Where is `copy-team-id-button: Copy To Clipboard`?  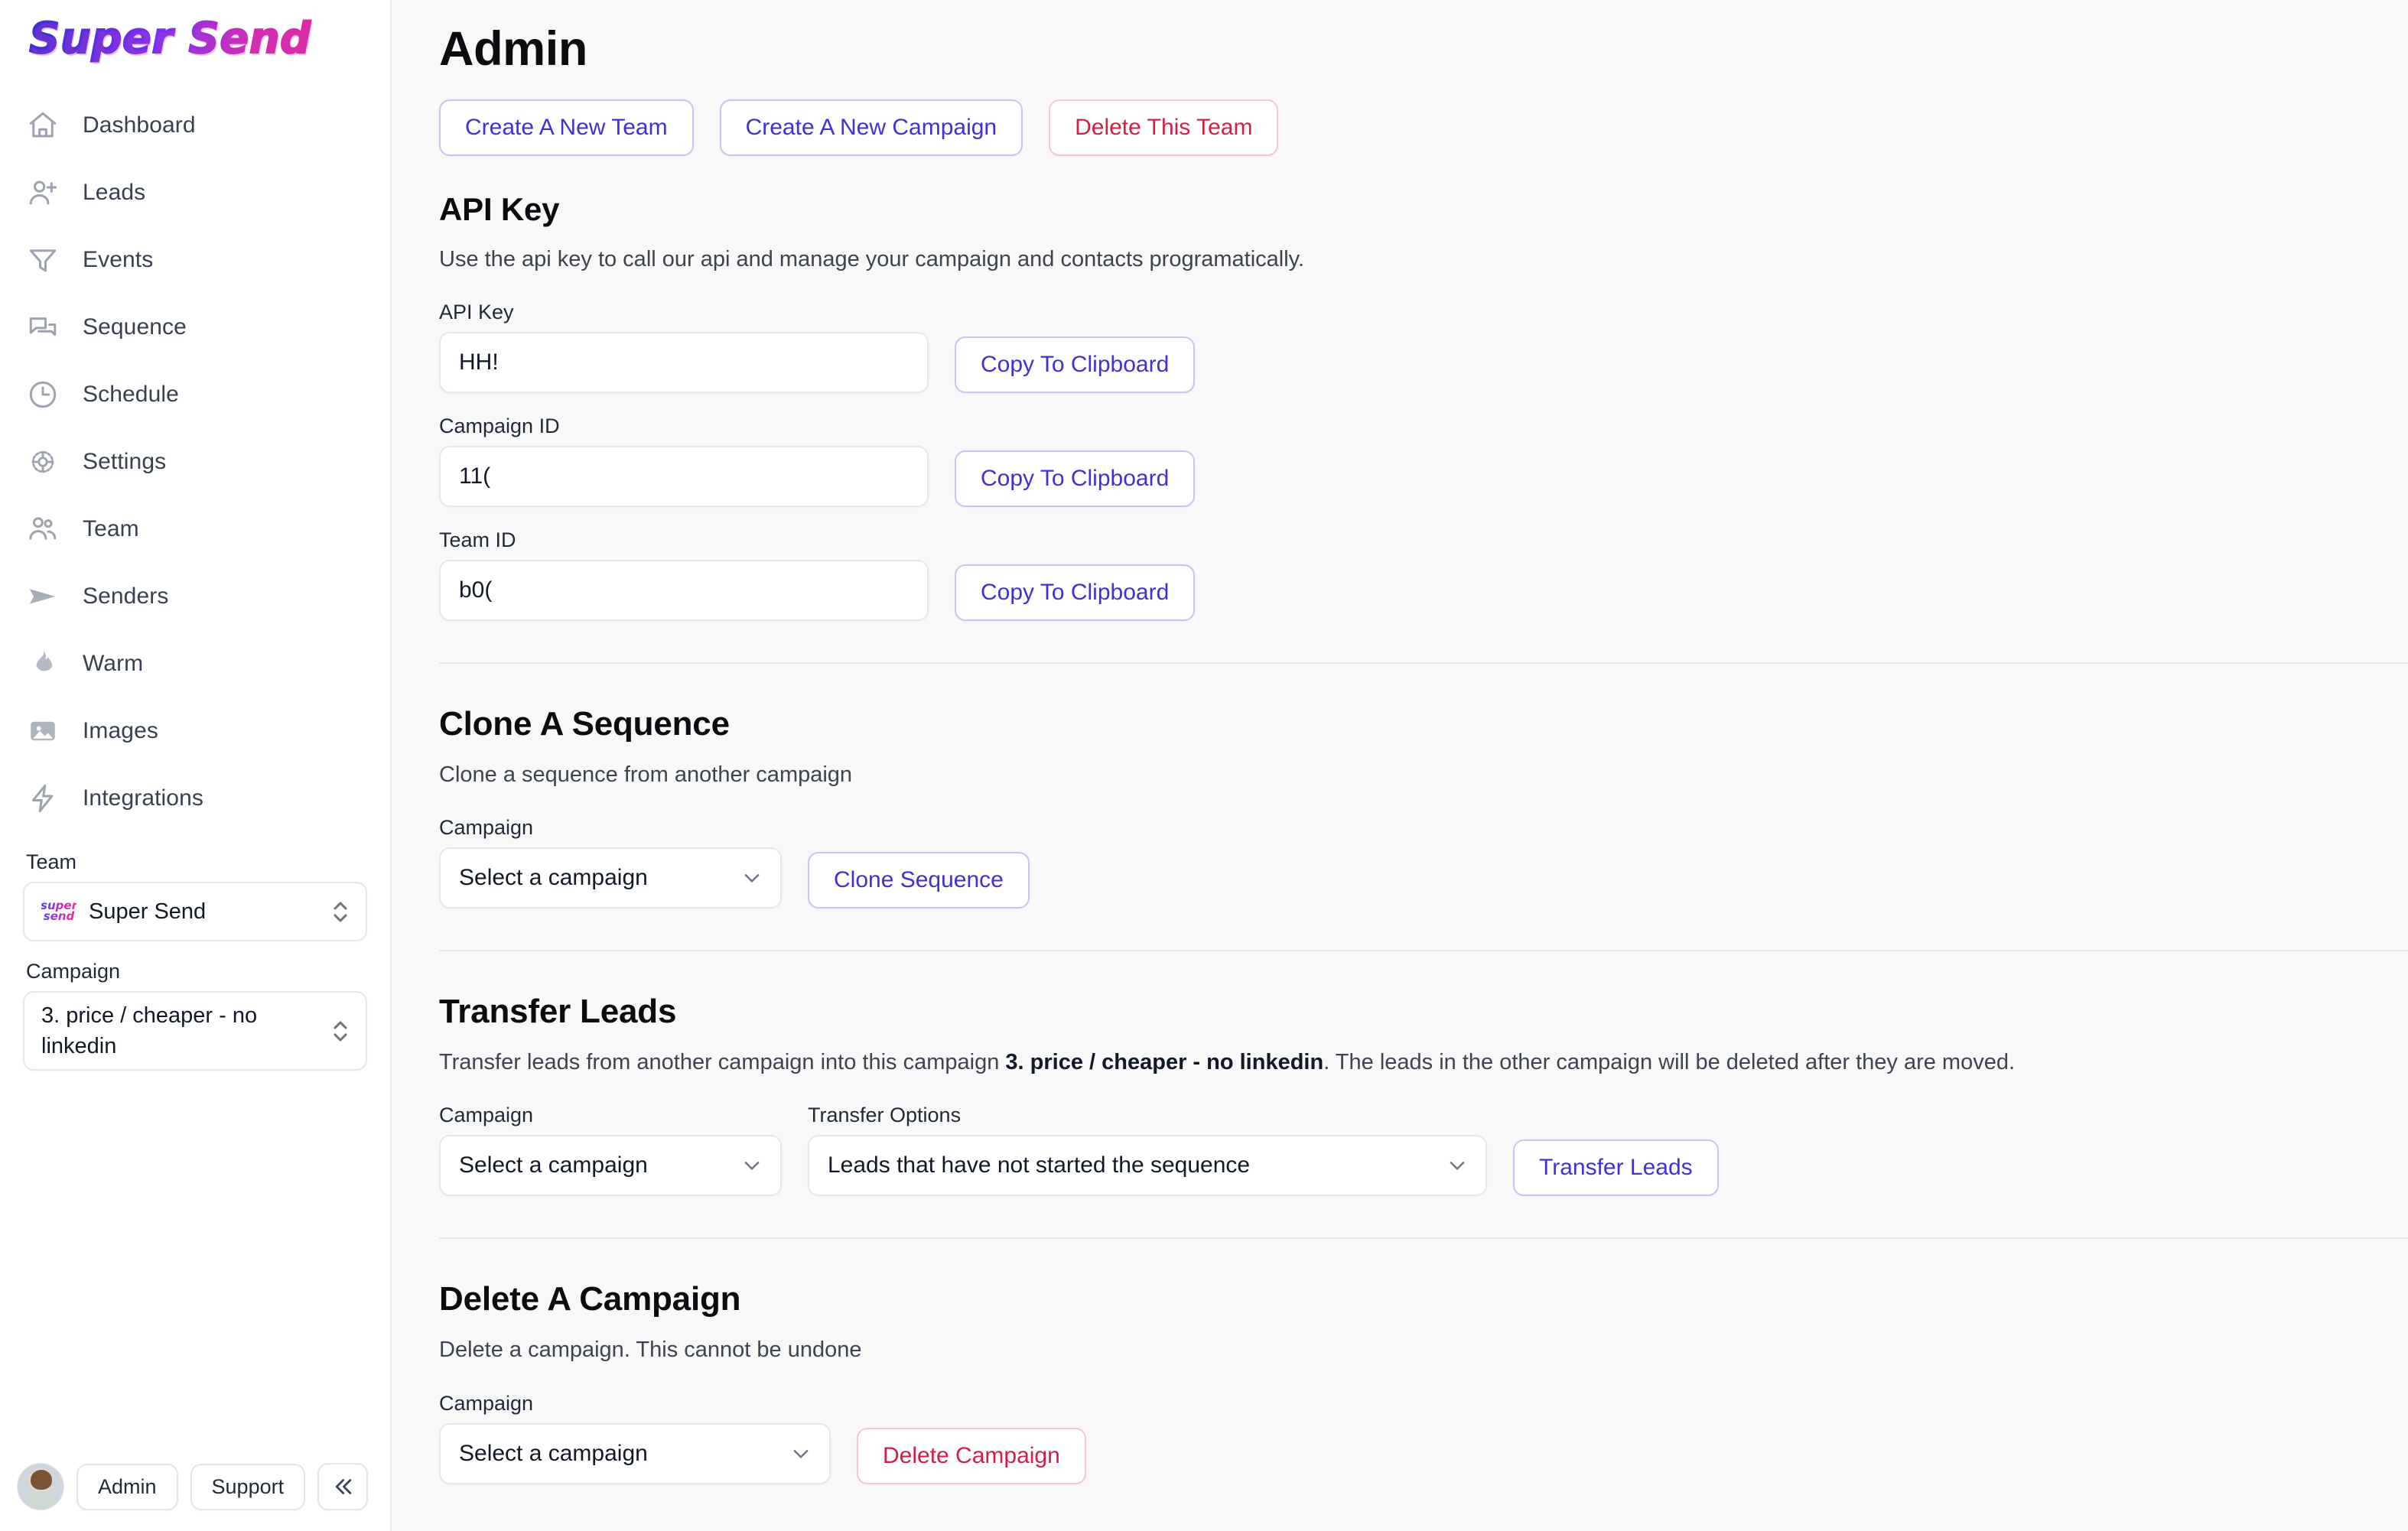
copy-team-id-button: Copy To Clipboard is located at coordinates (1075, 593).